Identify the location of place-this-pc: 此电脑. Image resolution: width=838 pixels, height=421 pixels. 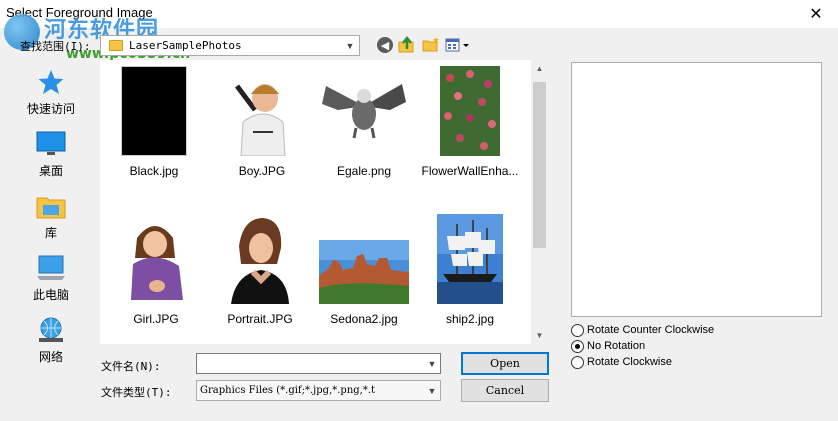
(51, 282).